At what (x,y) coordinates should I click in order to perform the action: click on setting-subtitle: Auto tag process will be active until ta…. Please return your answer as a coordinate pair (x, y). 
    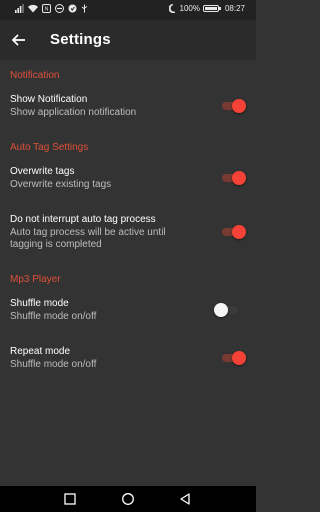
    Looking at the image, I should click on (88, 238).